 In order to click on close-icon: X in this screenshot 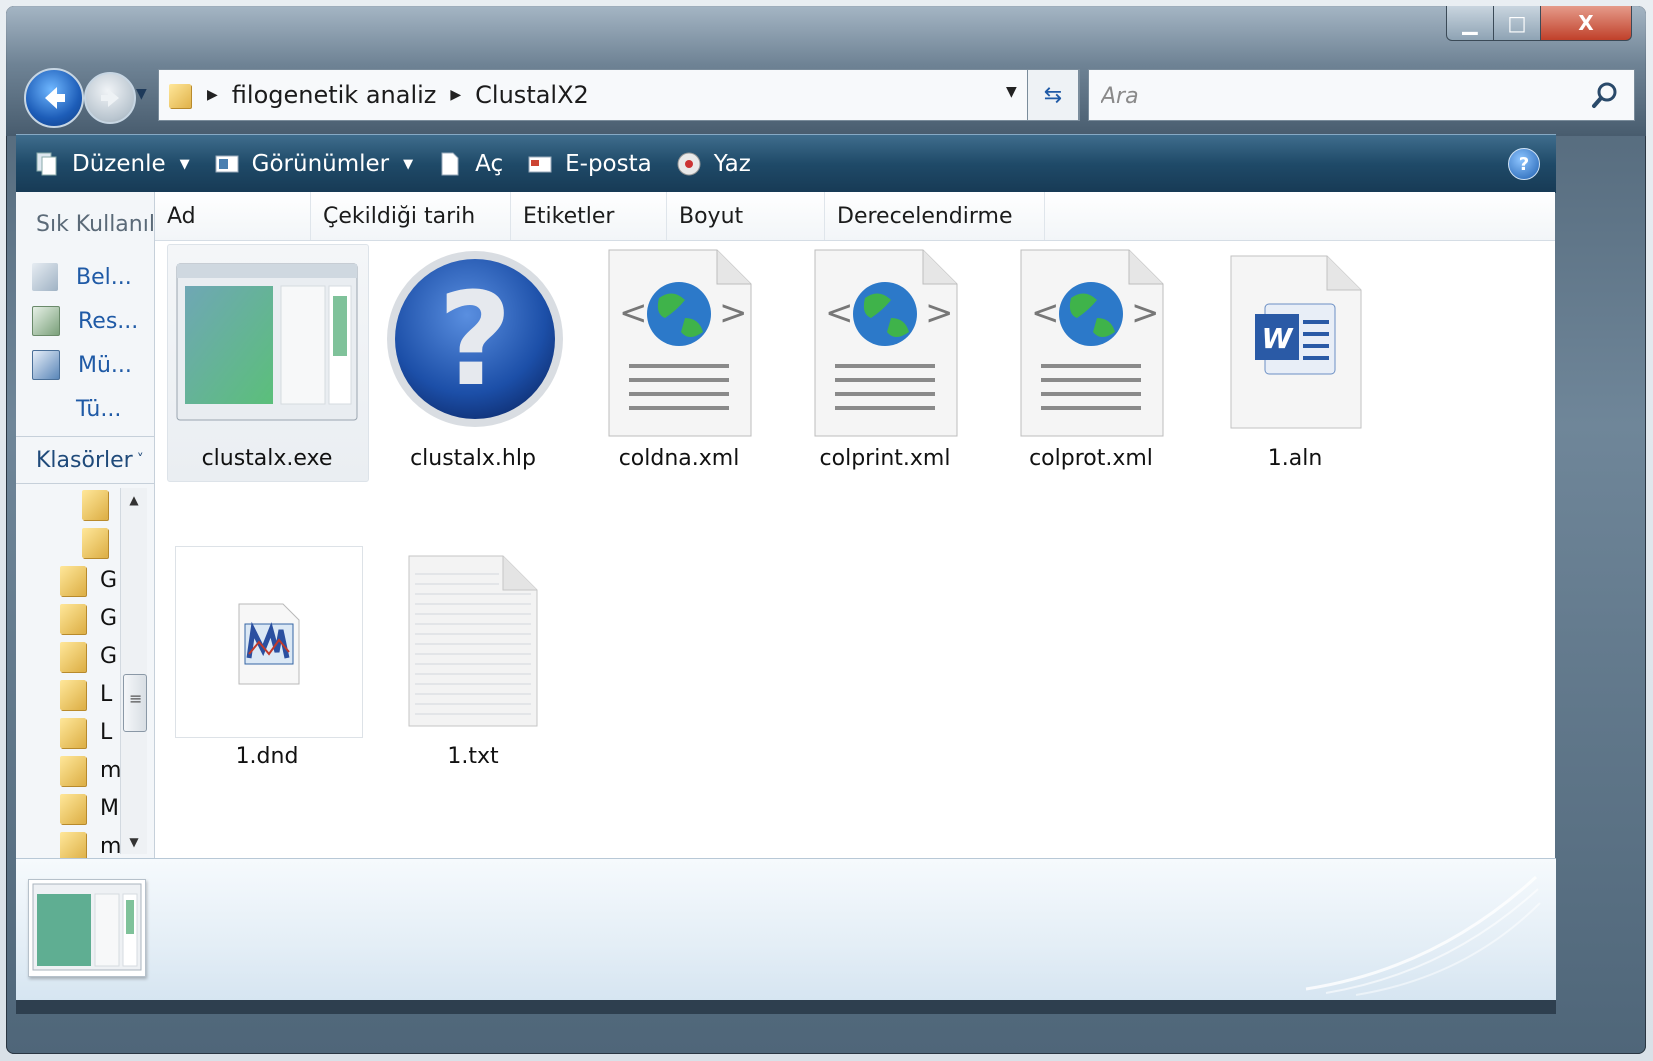, I will do `click(1586, 23)`.